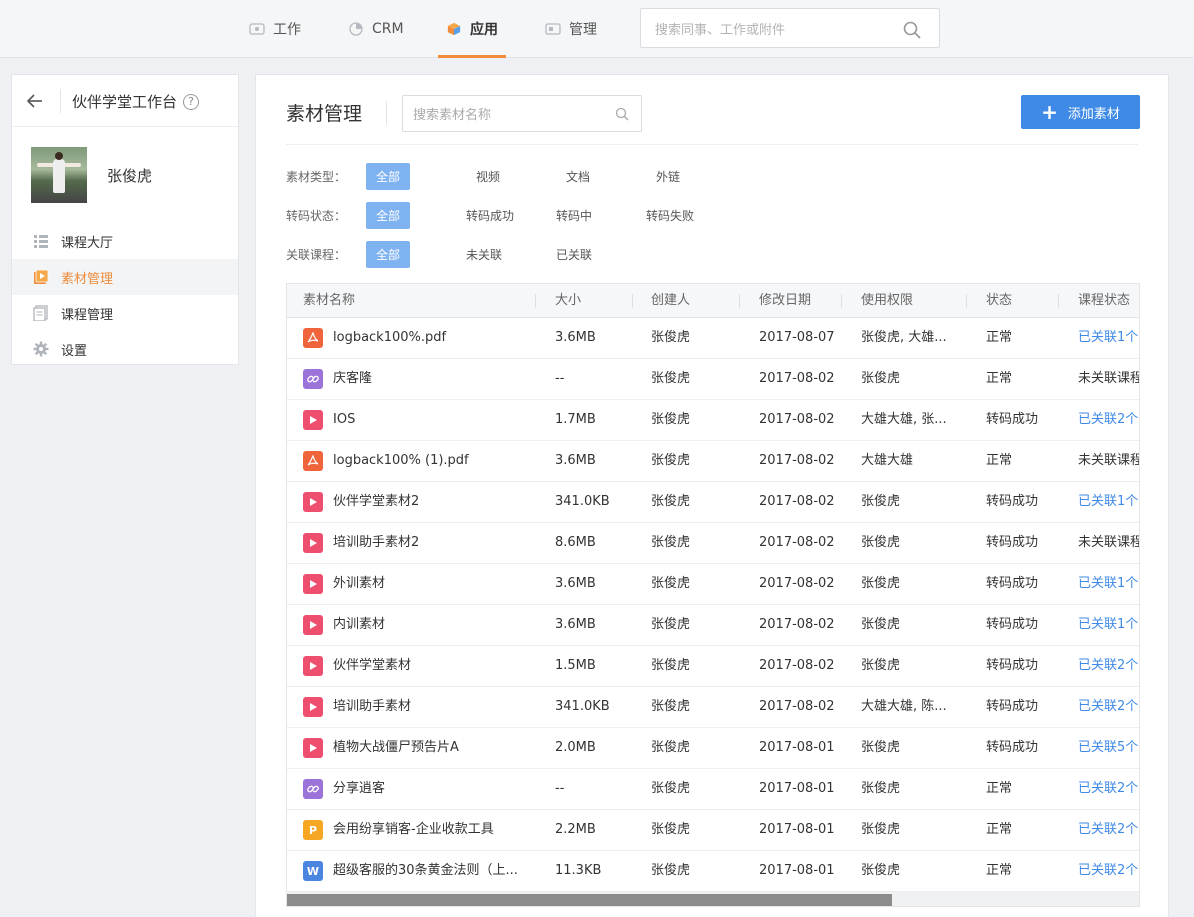  Describe the element at coordinates (125, 313) in the screenshot. I see `sidebar-item-course-management: 课程管理` at that location.